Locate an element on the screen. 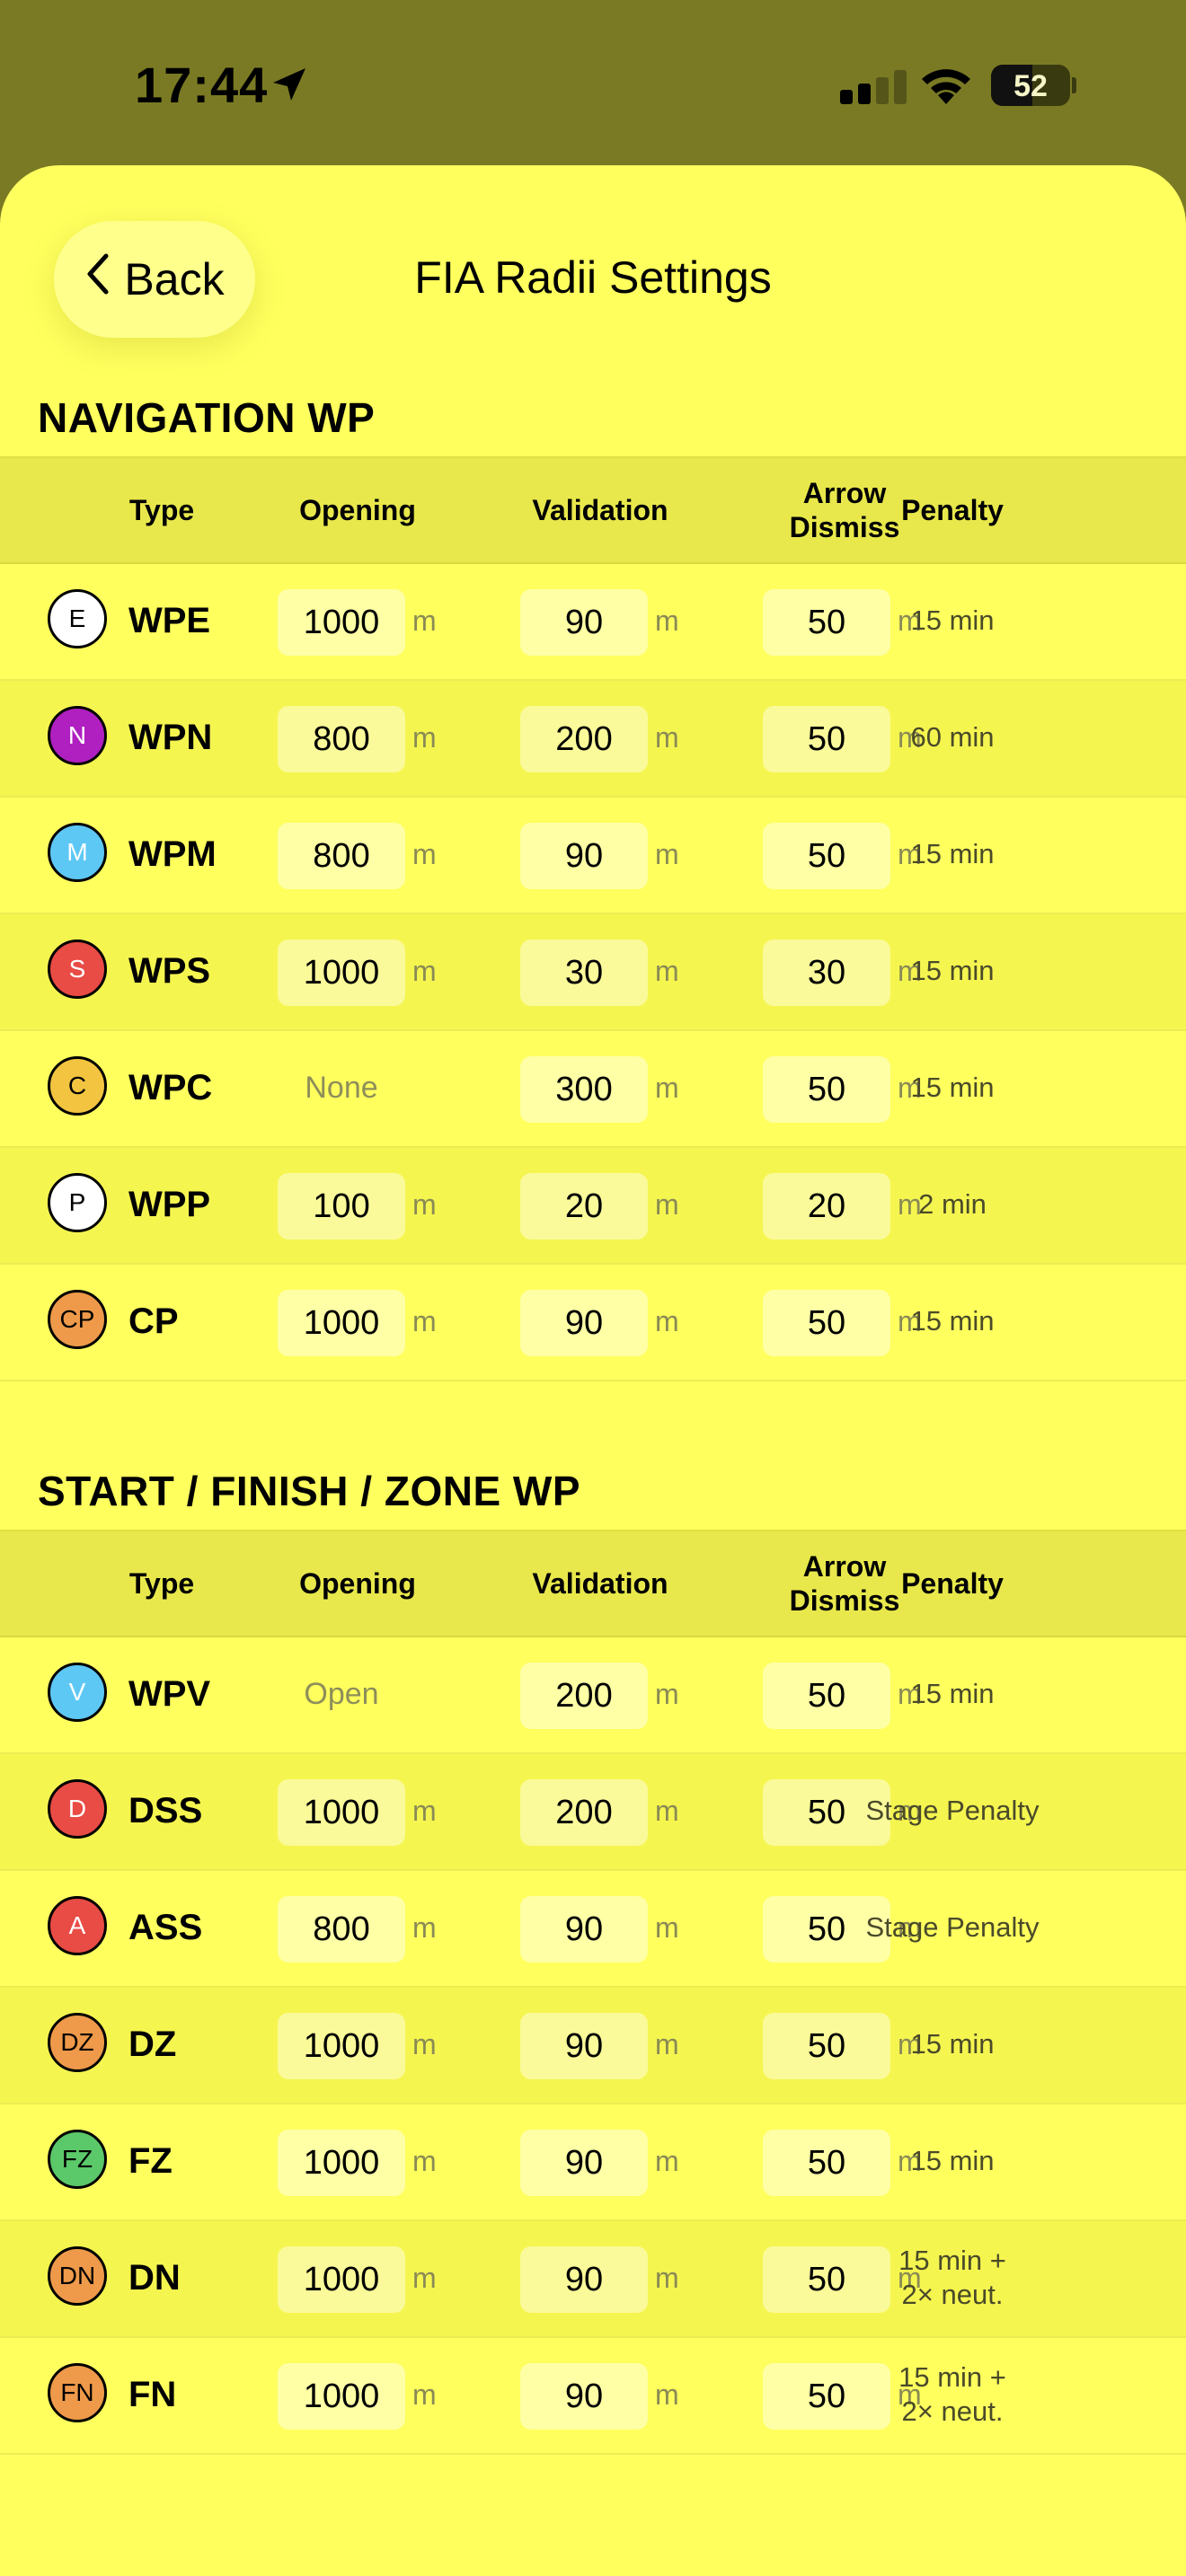  waypoint-type-label: WPN is located at coordinates (170, 737).